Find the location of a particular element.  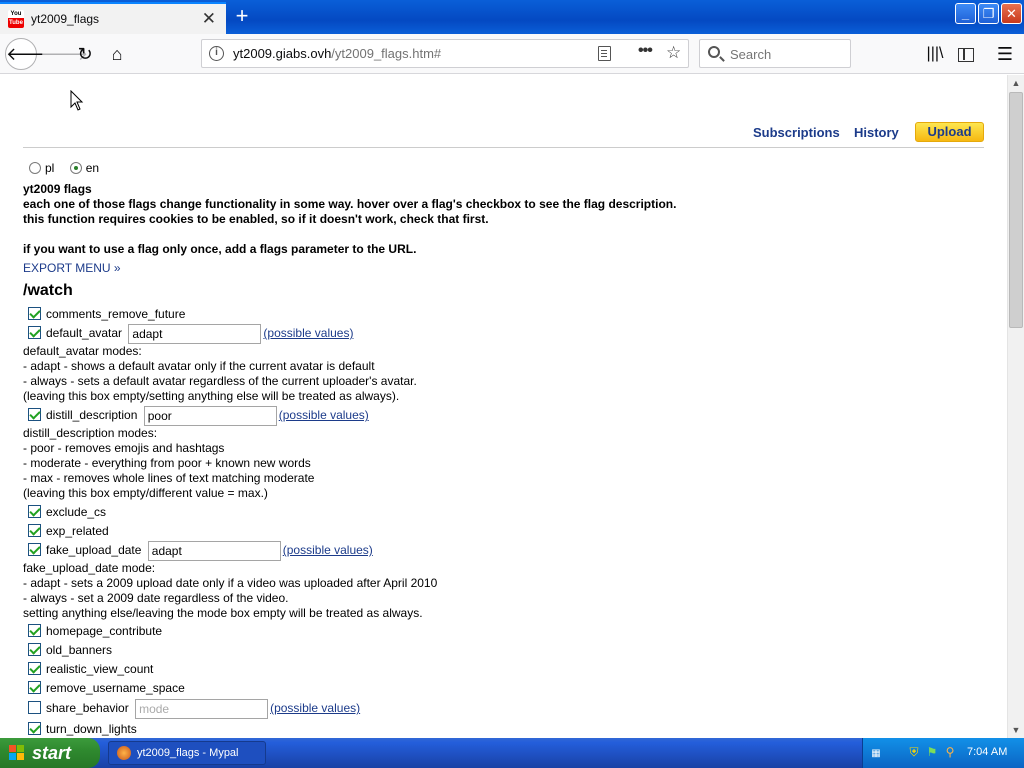

url-text: yt2009.giabs.ovh/yt2009_flags.htm# is located at coordinates (337, 53).